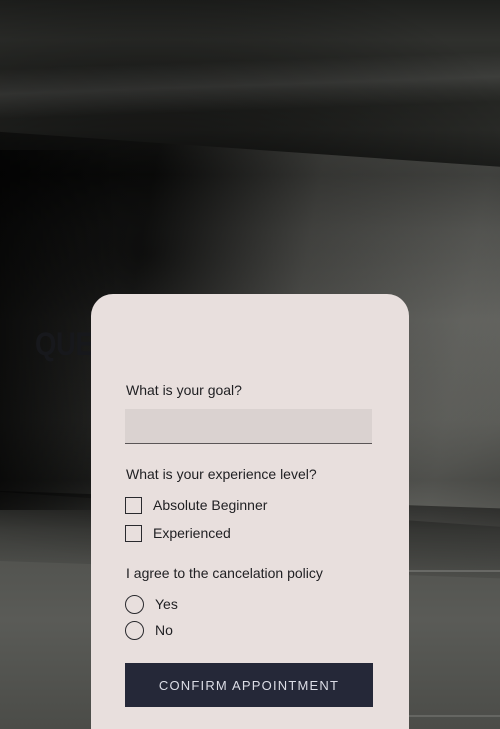 This screenshot has width=500, height=729. What do you see at coordinates (248, 426) in the screenshot?
I see `goal-input` at bounding box center [248, 426].